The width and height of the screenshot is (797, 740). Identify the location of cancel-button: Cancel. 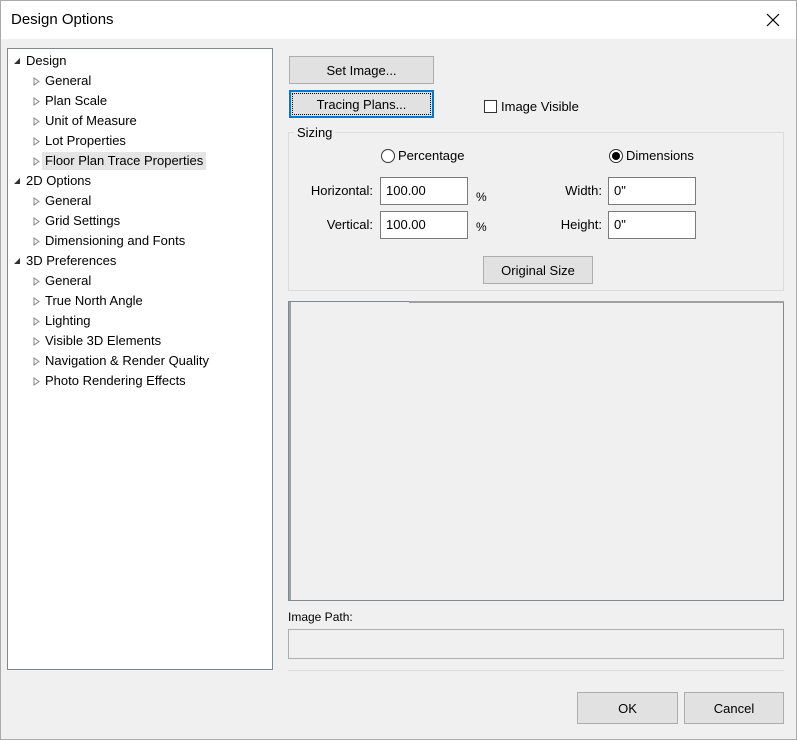
(734, 708).